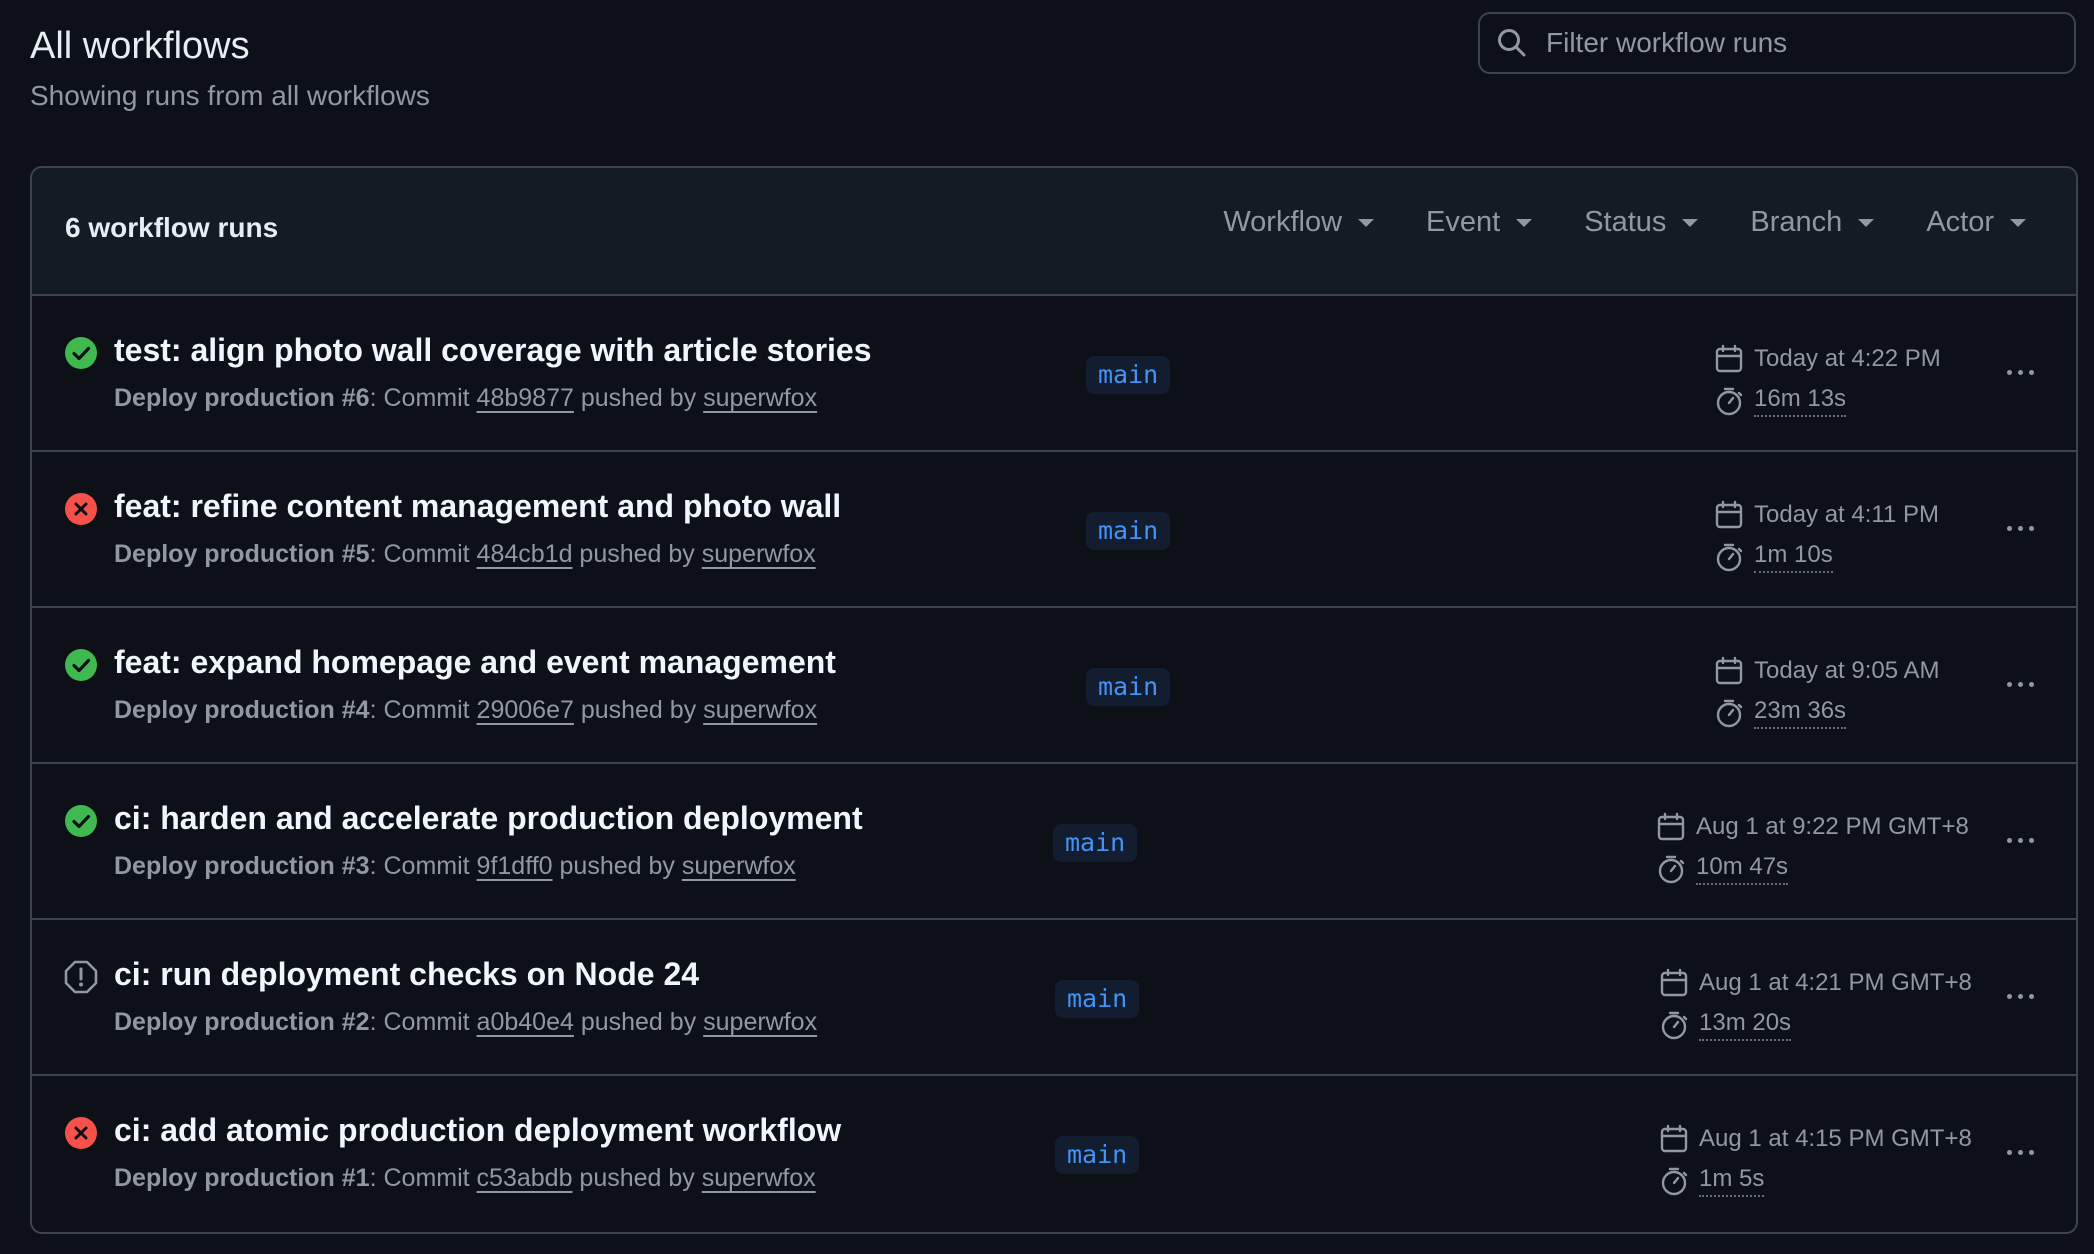 This screenshot has height=1254, width=2094. I want to click on filter-workflow-dropdown: Workflow, so click(1299, 222).